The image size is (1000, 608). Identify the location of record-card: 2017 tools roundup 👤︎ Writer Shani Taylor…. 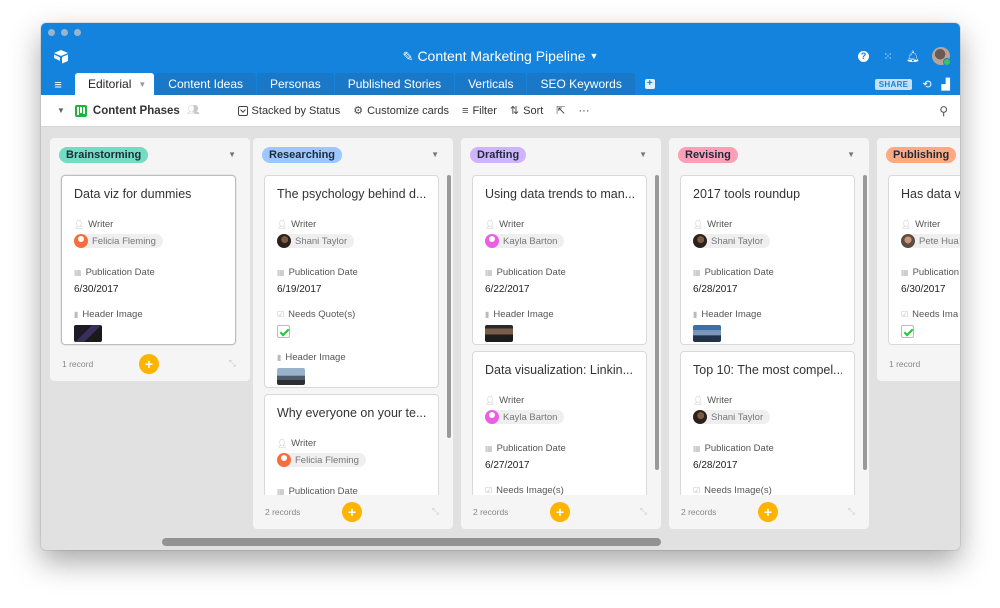
(767, 260).